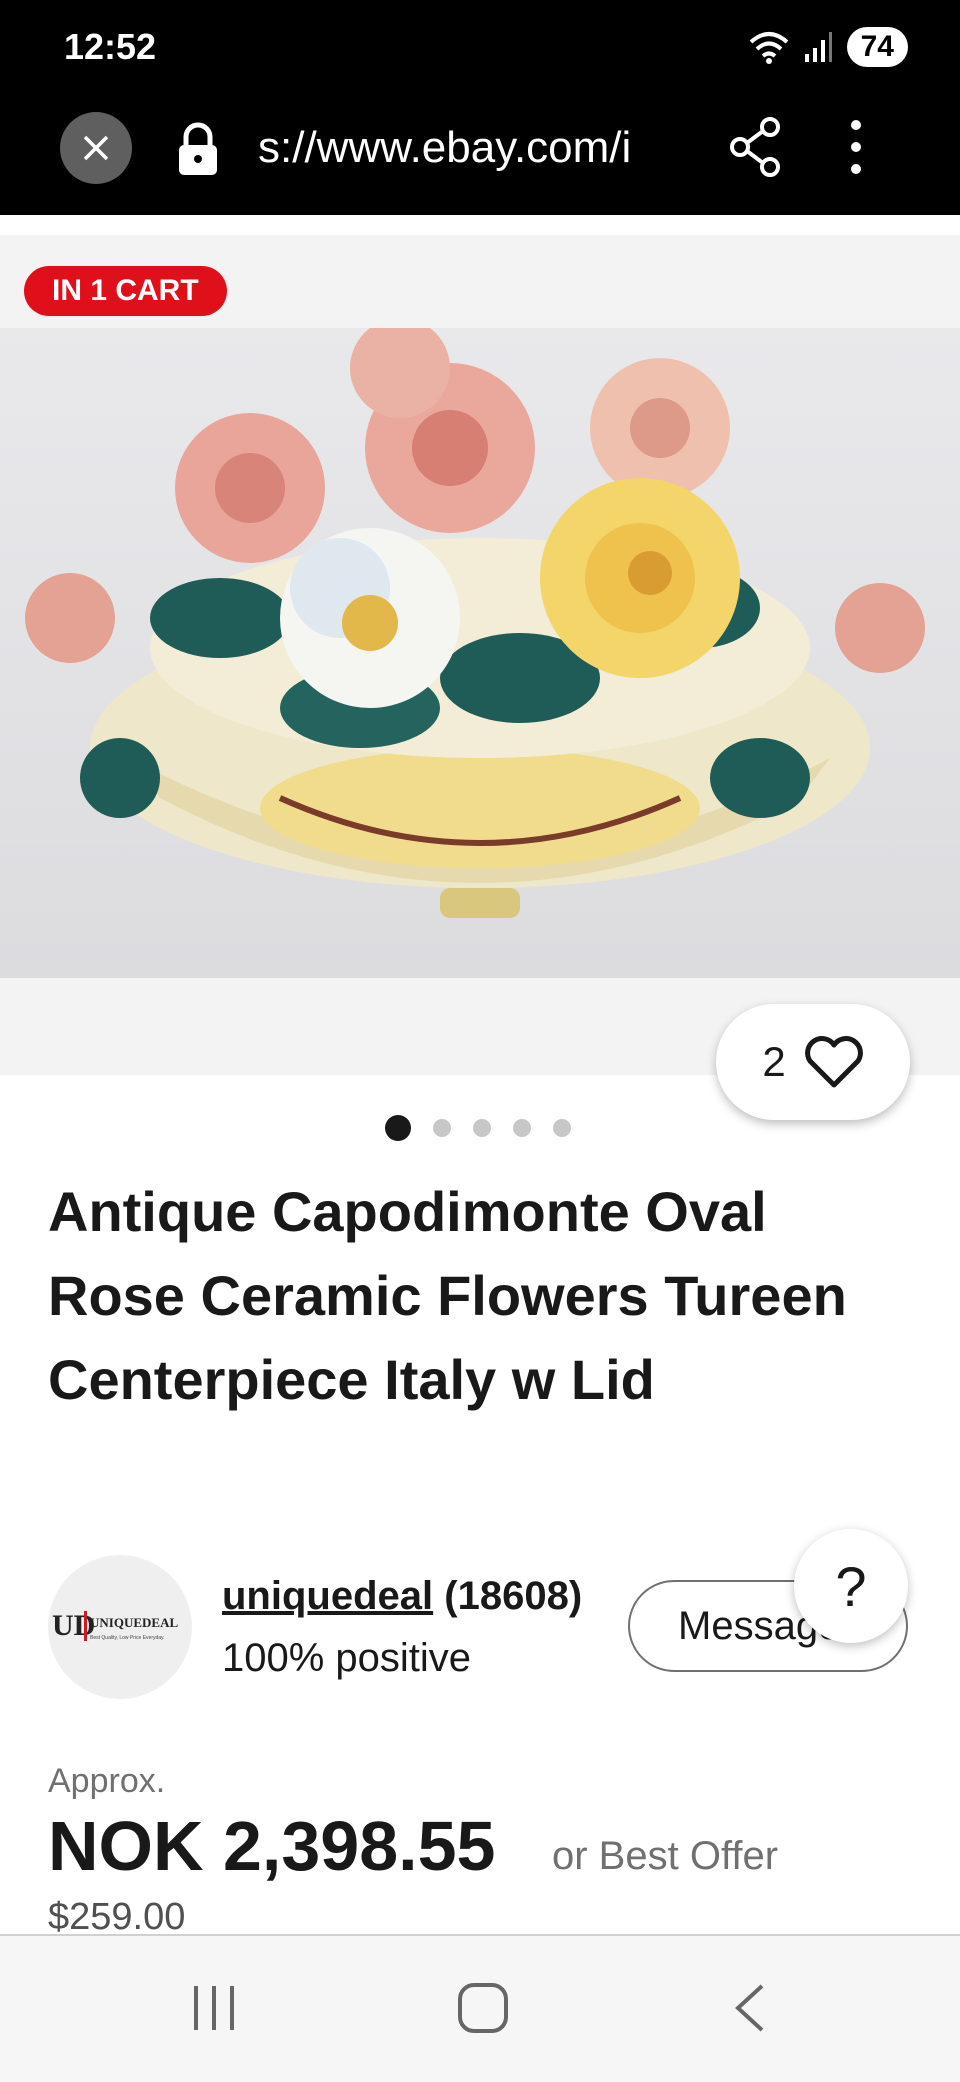  I want to click on home-icon, so click(483, 2008).